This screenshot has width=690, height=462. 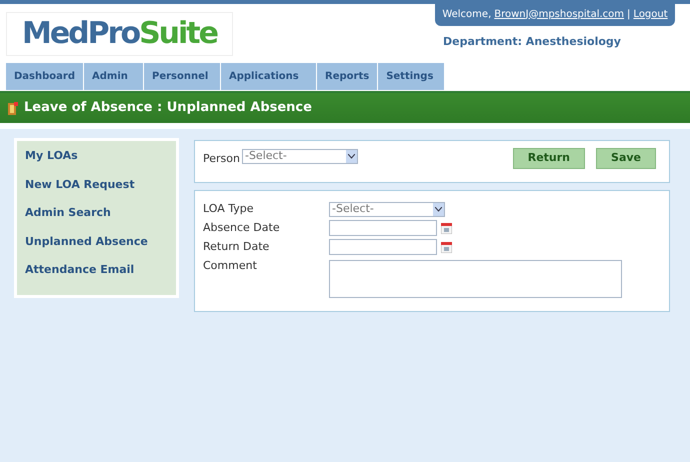 I want to click on user-email-link: BrownJ@mpshospital.com, so click(x=559, y=14).